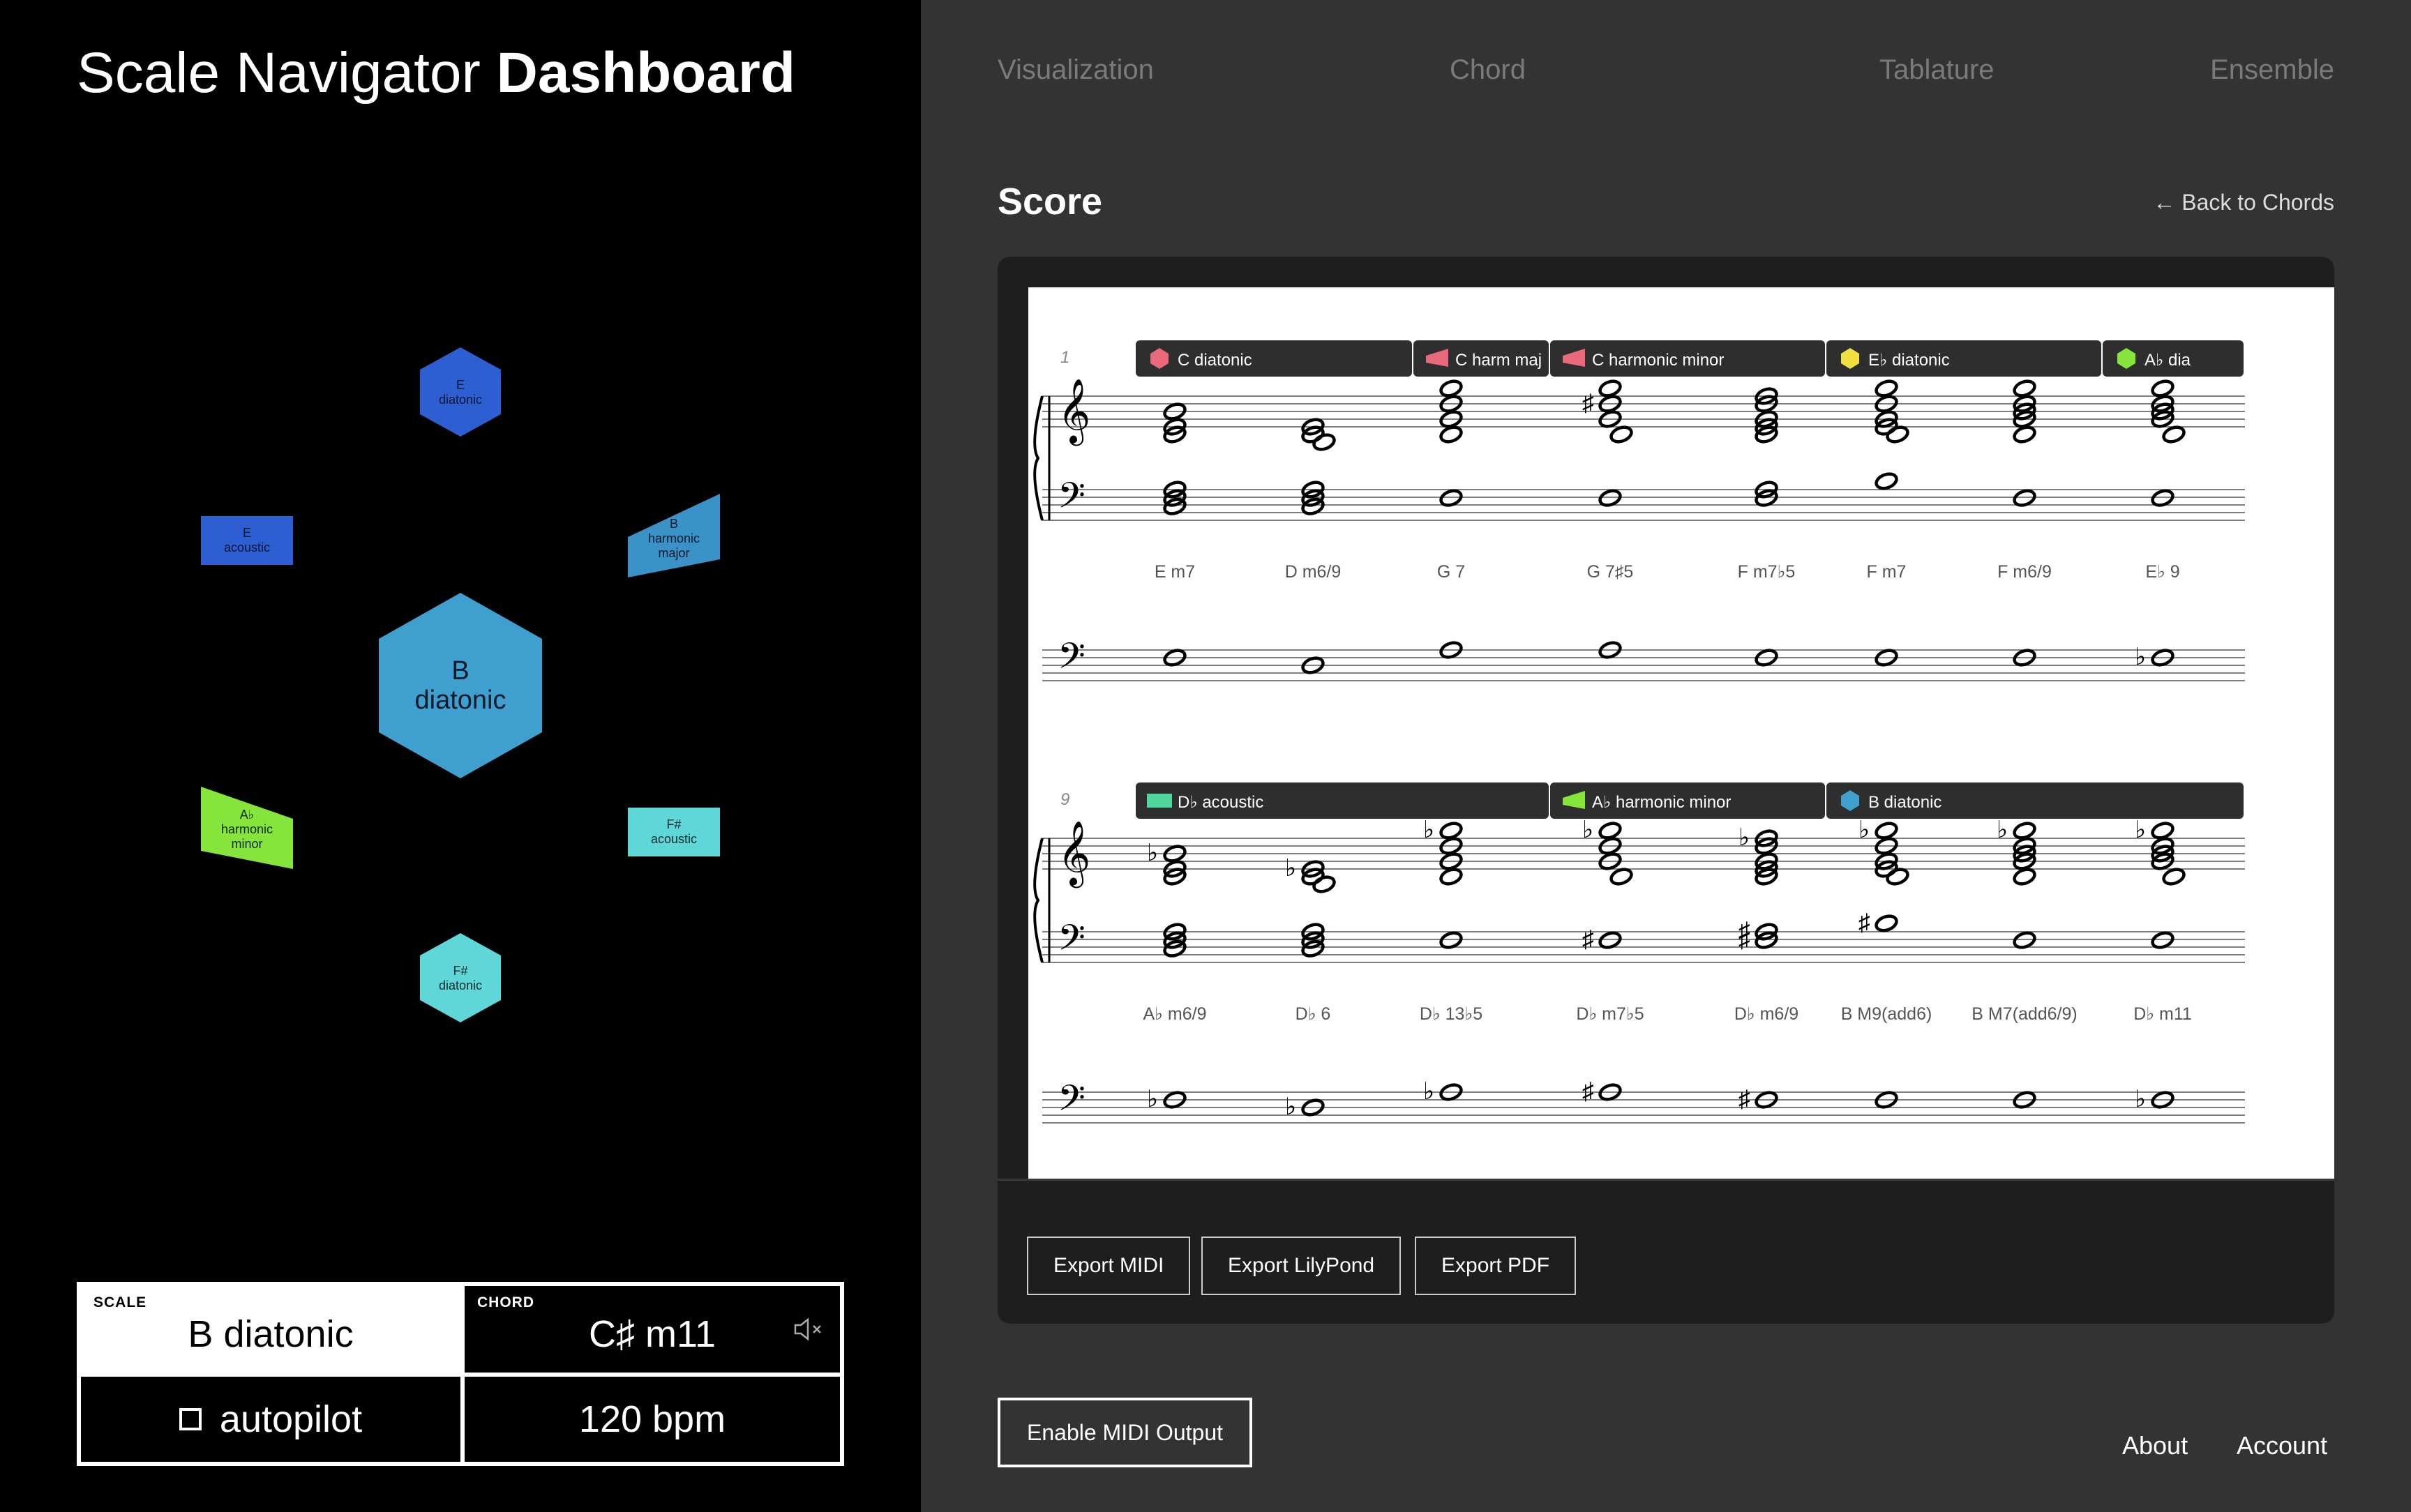 Image resolution: width=2411 pixels, height=1512 pixels. I want to click on app-title: Scale Navigator Dashboard, so click(436, 73).